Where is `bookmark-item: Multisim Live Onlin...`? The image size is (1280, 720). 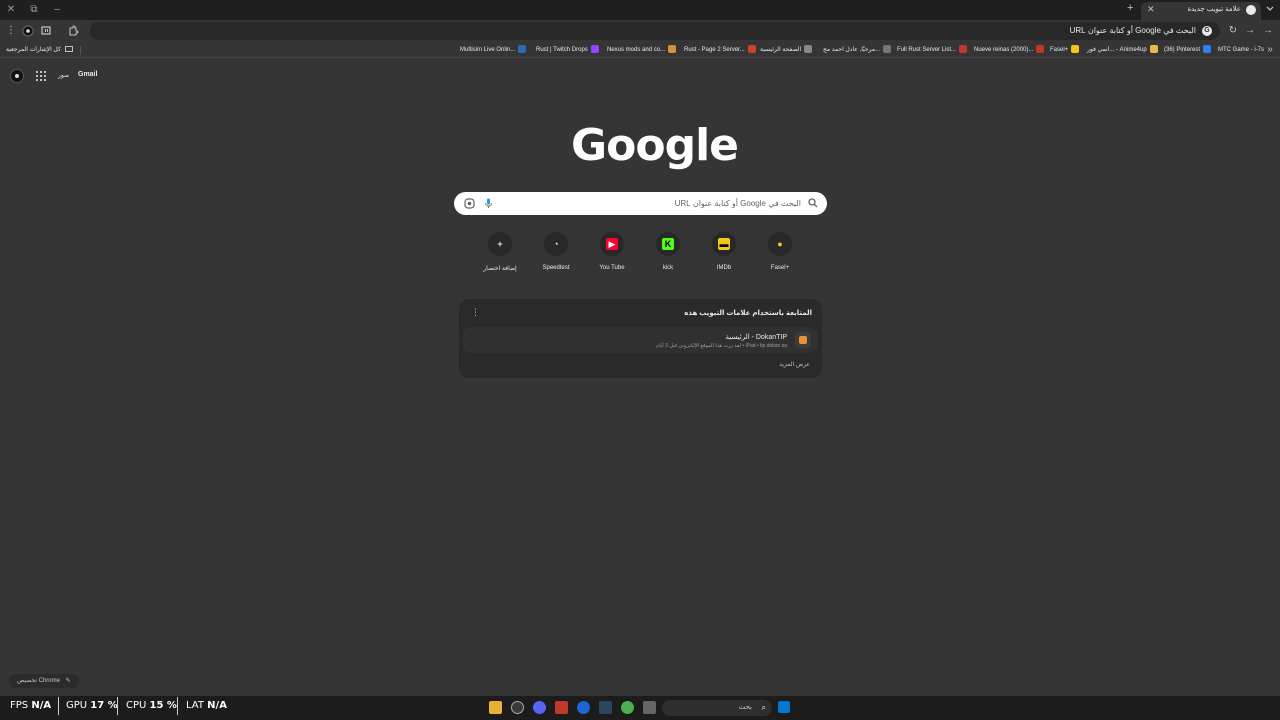 bookmark-item: Multisim Live Onlin... is located at coordinates (493, 50).